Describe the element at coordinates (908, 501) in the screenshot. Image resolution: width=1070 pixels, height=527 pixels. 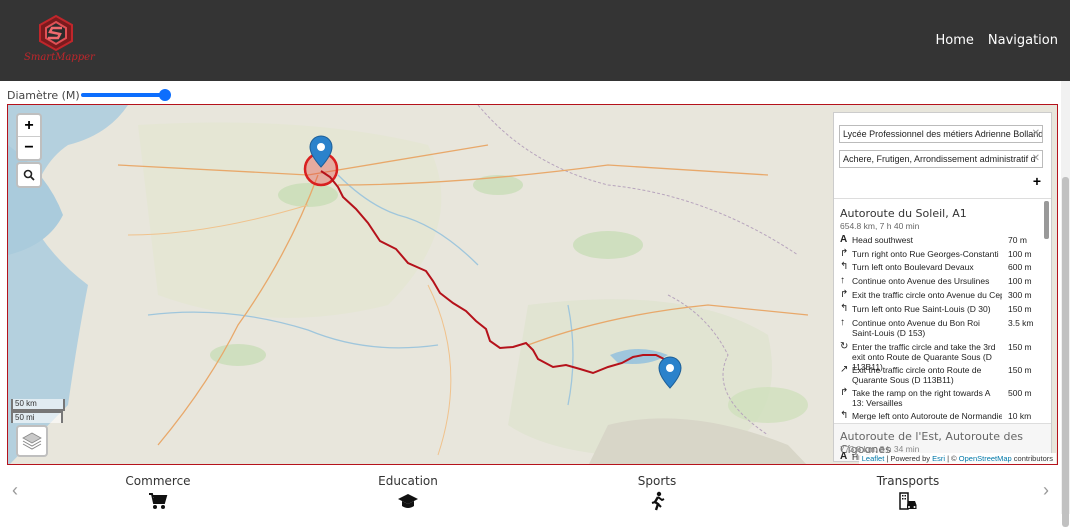
I see `taxi-building-icon` at that location.